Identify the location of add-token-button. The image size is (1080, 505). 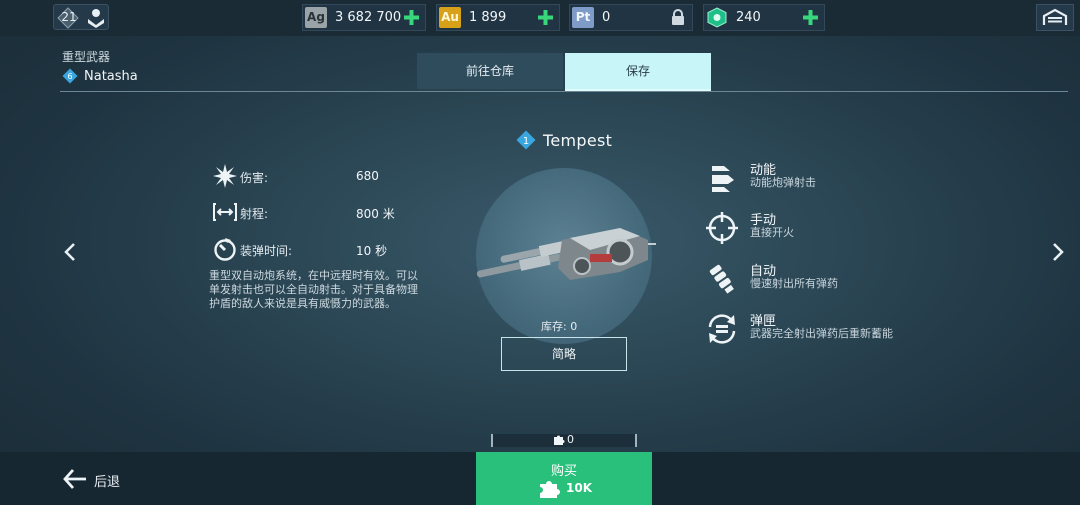
(810, 17).